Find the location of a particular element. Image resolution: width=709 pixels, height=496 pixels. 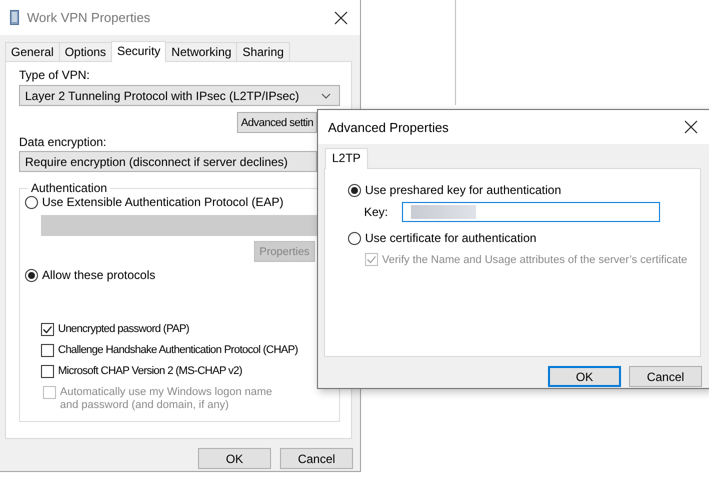

checkbox-label: Microsoft CHAP Version 2 (MS-CHAP v2) is located at coordinates (151, 371).